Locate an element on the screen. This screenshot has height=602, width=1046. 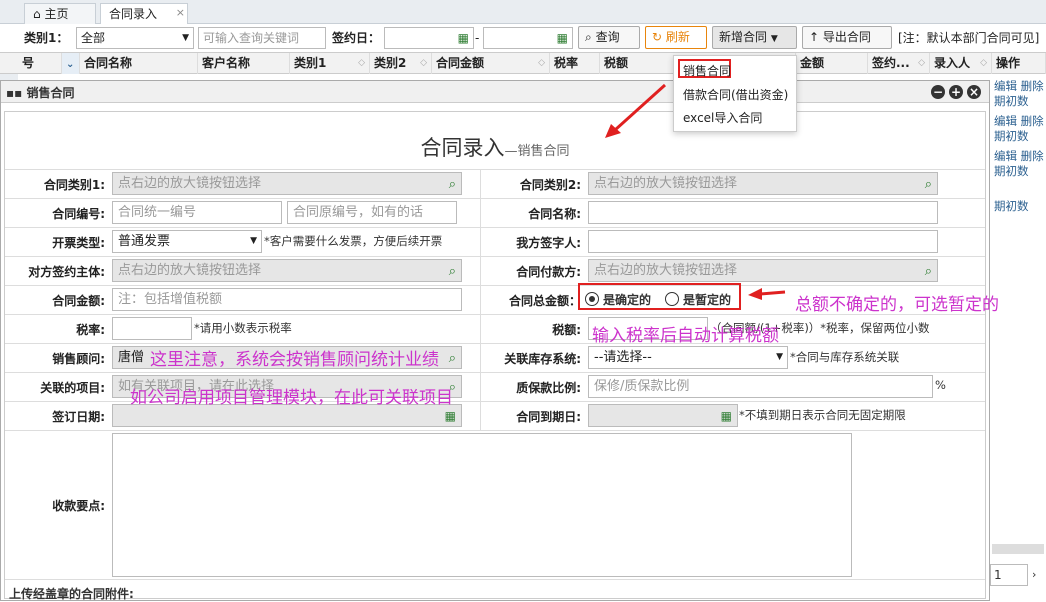
menu-item-excel-import: excel导入合同 is located at coordinates (722, 117).